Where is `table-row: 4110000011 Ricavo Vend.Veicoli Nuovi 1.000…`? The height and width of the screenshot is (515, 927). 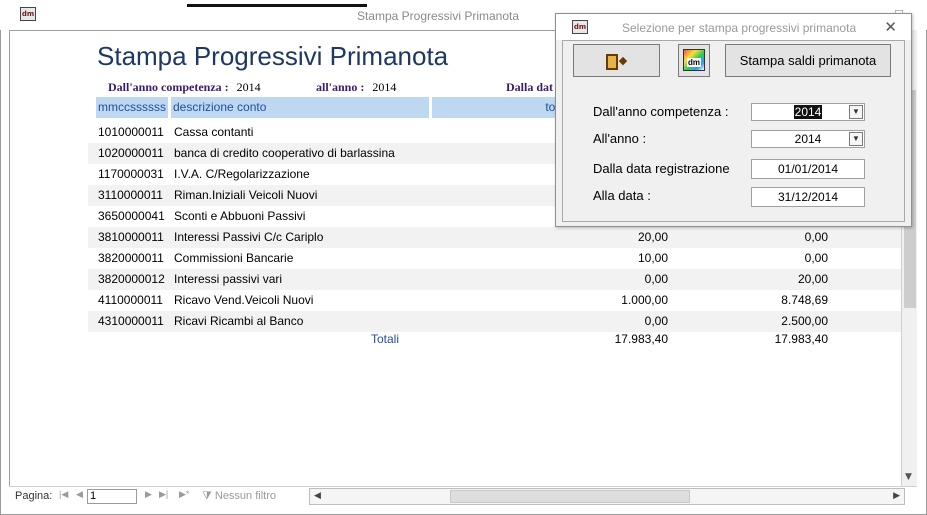
table-row: 4110000011 Ricavo Vend.Veicoli Nuovi 1.000… is located at coordinates (495, 300).